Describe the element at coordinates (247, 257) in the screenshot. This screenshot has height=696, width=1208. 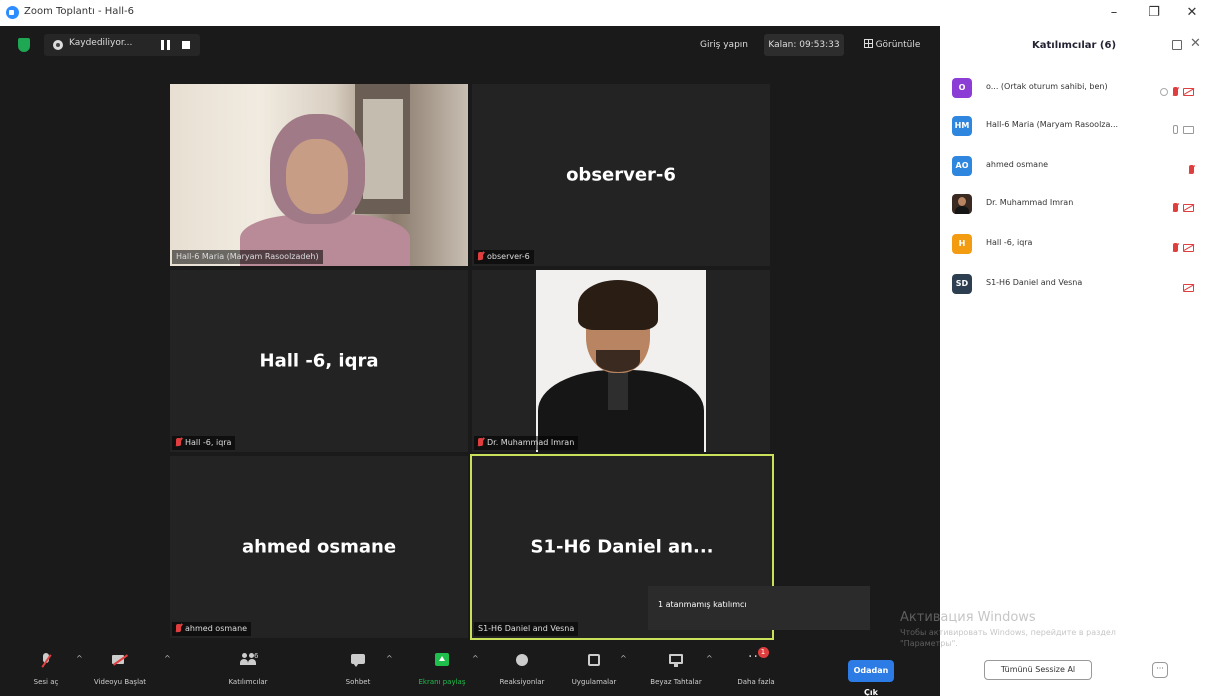
I see `tile-nameplate: Hall-6 Maria (Maryam Rasoolzadeh)` at that location.